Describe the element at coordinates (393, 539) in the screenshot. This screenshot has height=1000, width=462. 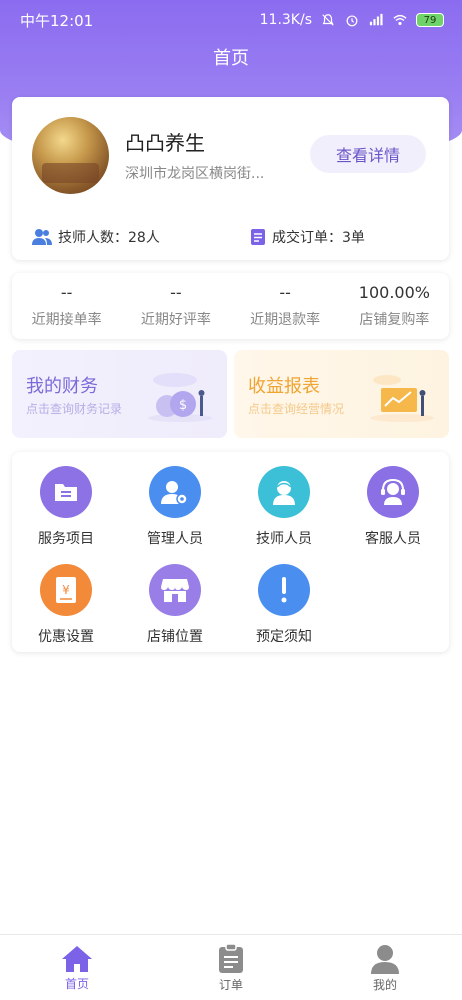
I see `grid-label: 客服人员` at that location.